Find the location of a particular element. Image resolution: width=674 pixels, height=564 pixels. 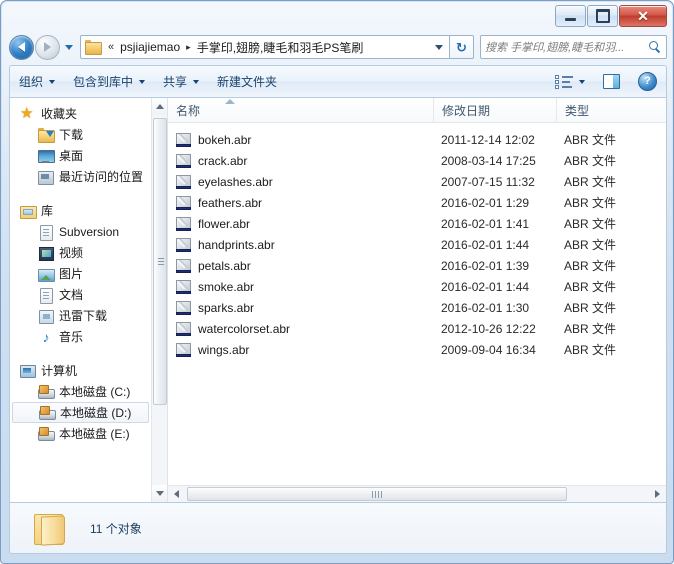

refresh-icon: ↻ is located at coordinates (461, 47).